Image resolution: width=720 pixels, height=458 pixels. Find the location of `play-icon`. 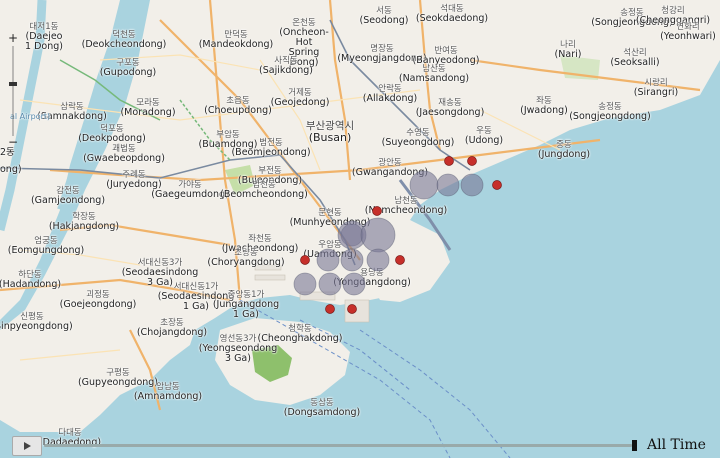

play-icon is located at coordinates (27, 446).